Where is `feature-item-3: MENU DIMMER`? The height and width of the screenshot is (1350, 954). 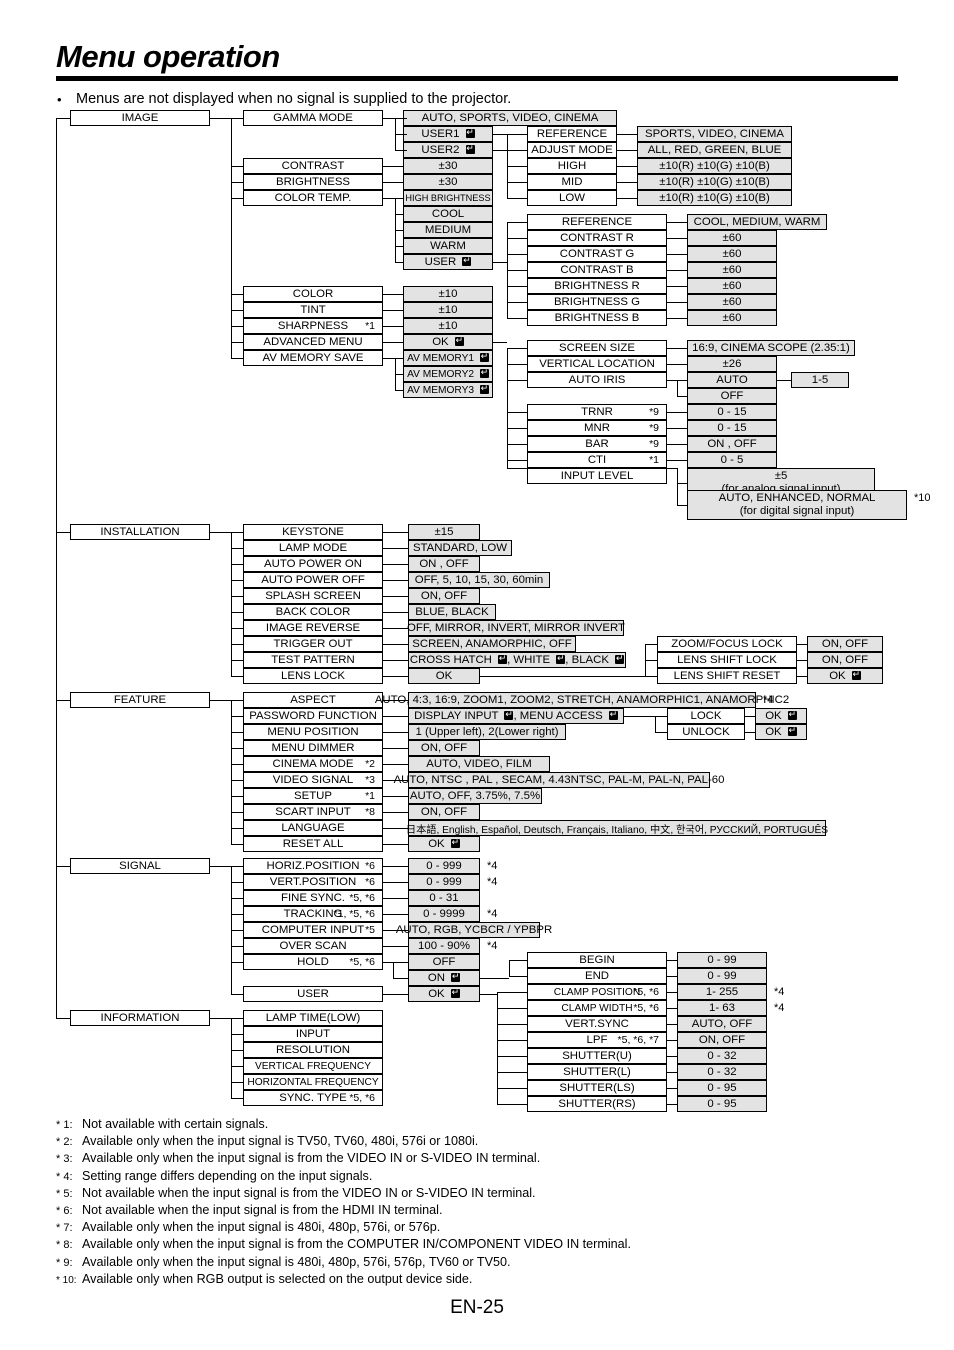
feature-item-3: MENU DIMMER is located at coordinates (313, 748).